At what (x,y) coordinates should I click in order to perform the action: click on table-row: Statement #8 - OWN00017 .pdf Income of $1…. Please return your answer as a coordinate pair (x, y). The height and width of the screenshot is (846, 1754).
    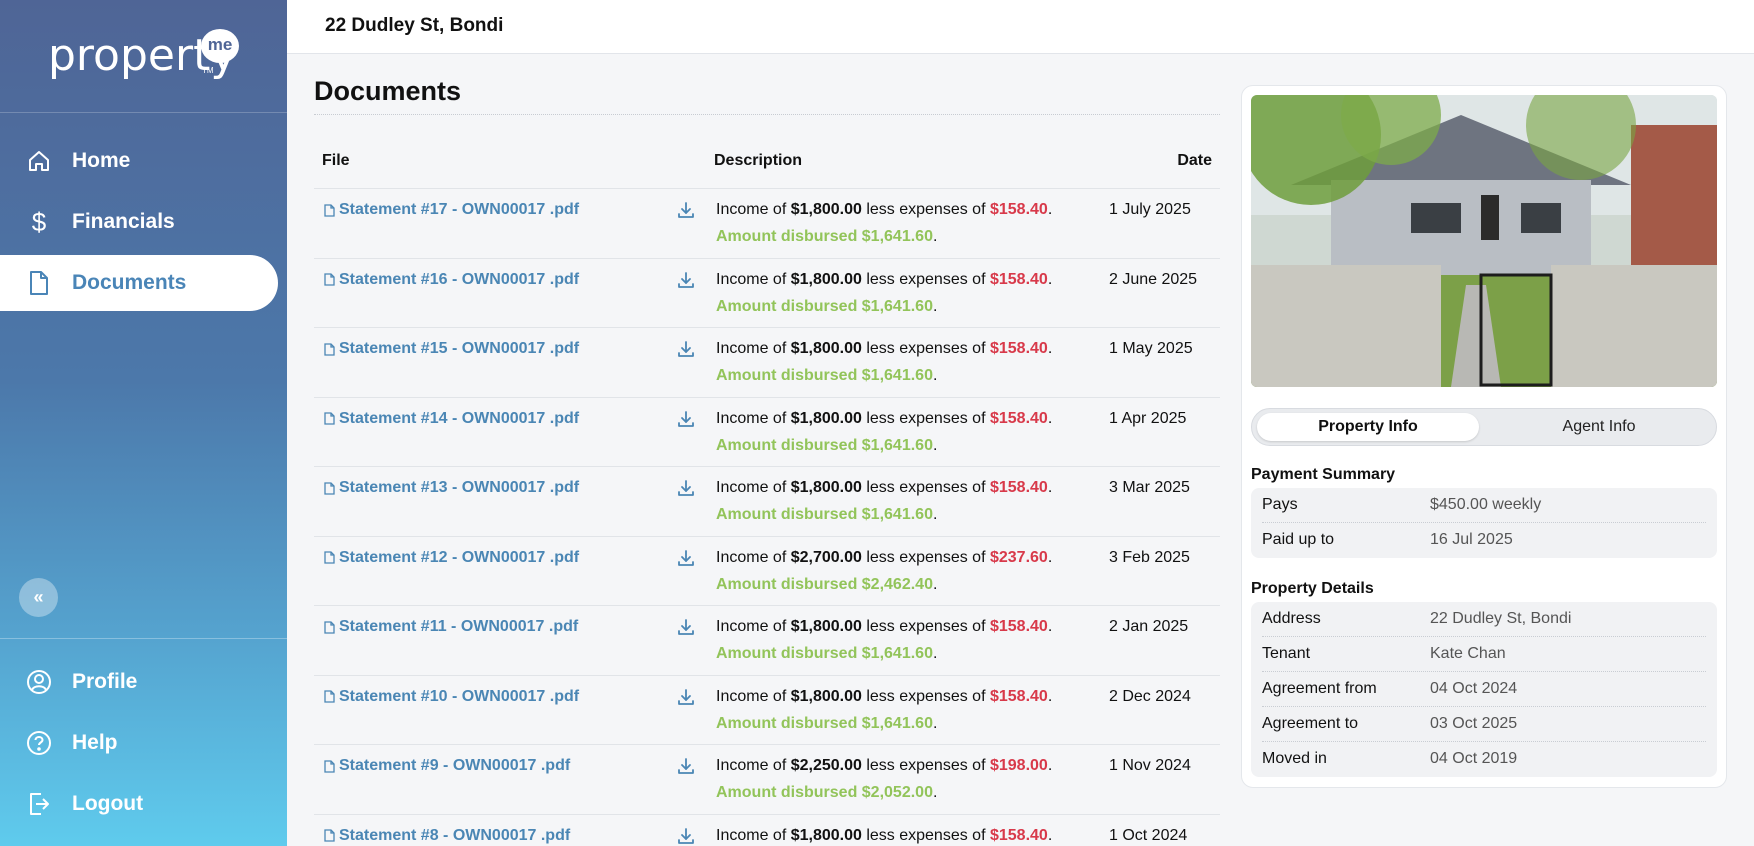
    Looking at the image, I should click on (767, 829).